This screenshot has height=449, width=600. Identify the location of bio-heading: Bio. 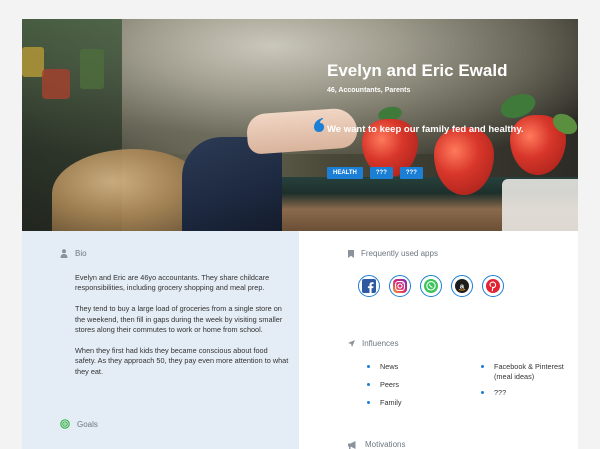
(73, 253).